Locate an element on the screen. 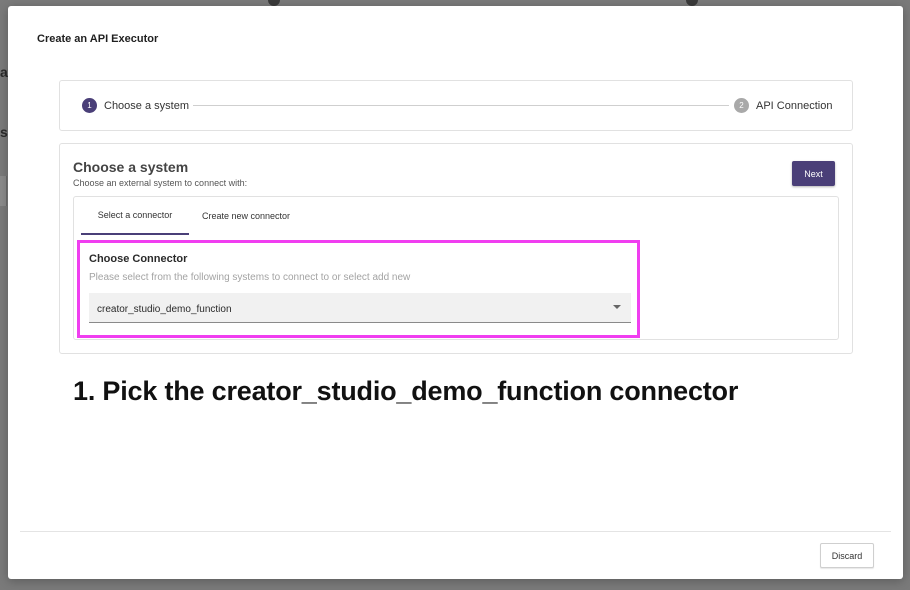  step-label: Choose a system is located at coordinates (146, 105).